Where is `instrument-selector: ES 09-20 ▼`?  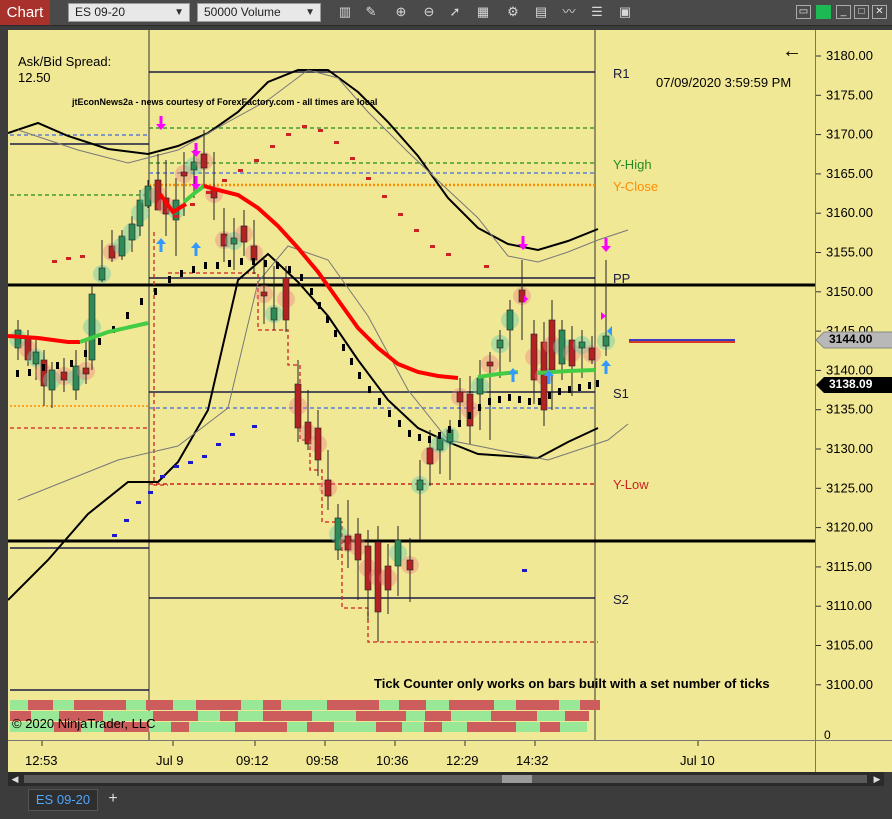
instrument-selector: ES 09-20 ▼ is located at coordinates (129, 12).